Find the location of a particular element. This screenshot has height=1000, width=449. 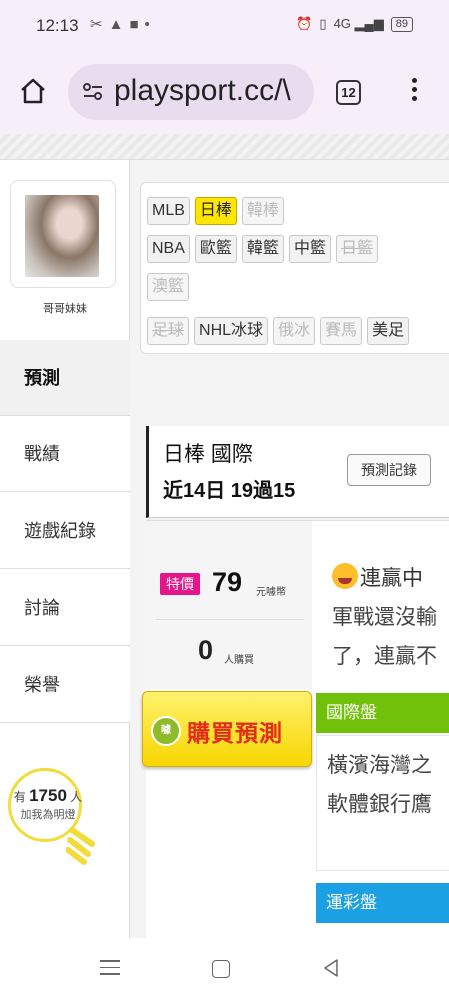

league-american-football: 美足 is located at coordinates (388, 331).